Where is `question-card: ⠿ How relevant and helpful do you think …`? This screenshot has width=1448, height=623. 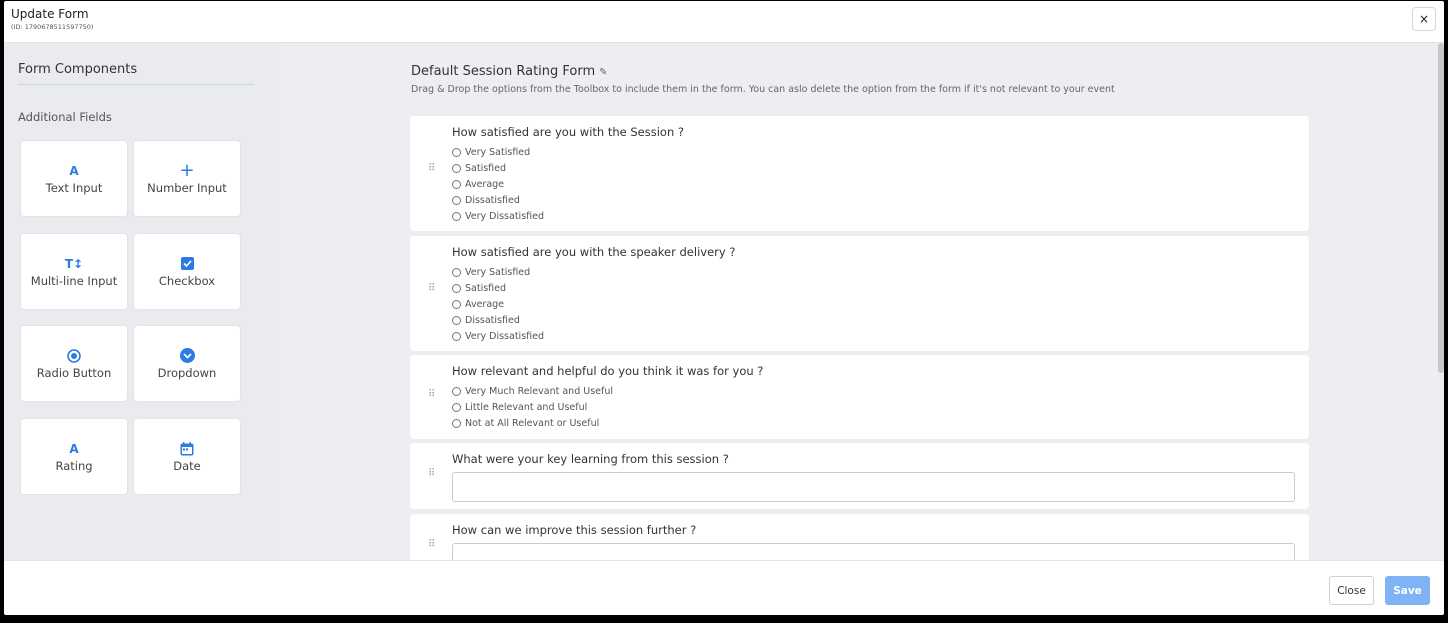 question-card: ⠿ How relevant and helpful do you think … is located at coordinates (859, 397).